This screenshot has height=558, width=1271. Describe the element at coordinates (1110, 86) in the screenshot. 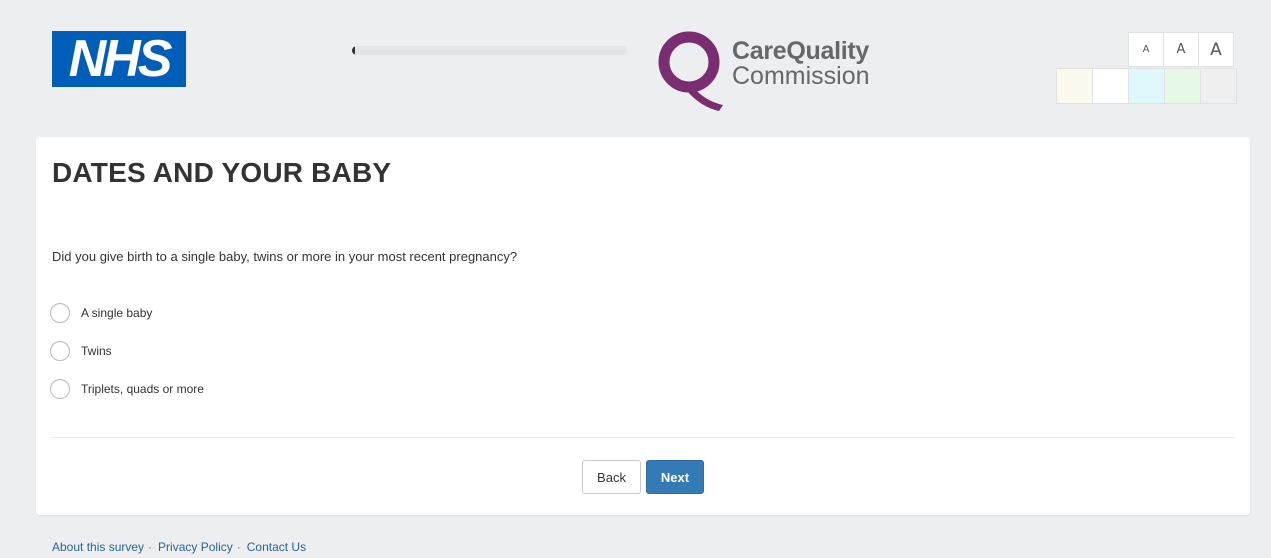

I see `theme-white-button` at that location.